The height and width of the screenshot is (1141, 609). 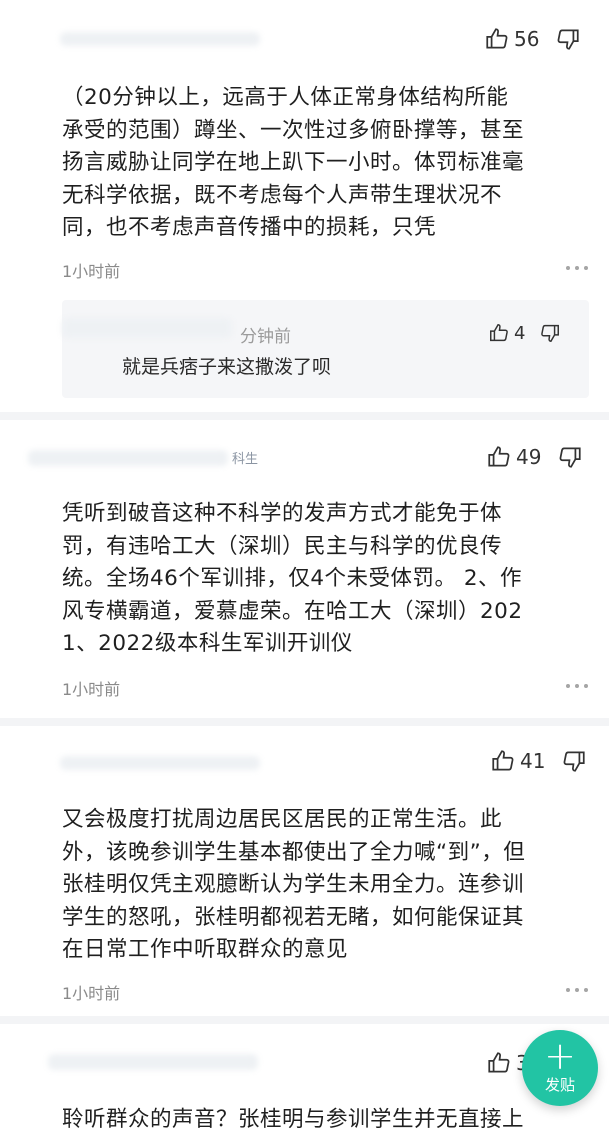 I want to click on post-button: + 发贴, so click(x=560, y=1068).